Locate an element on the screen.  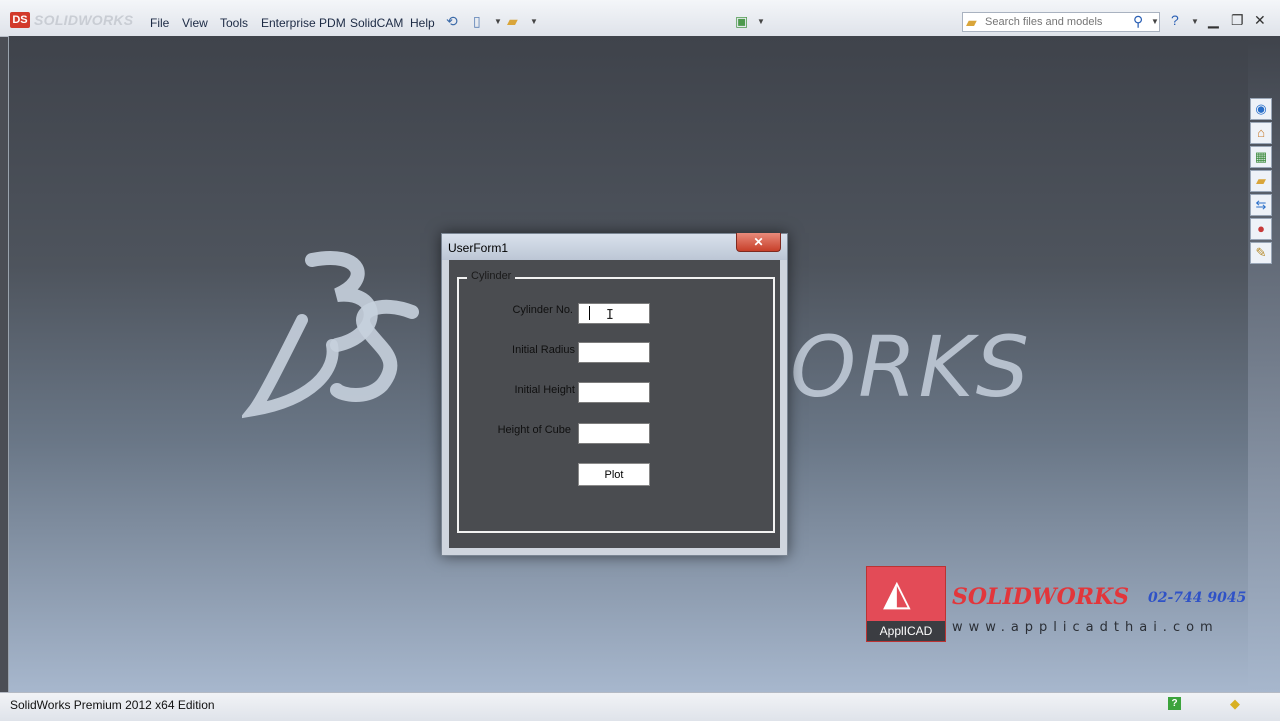
search-box: ▰ ⚲ ▼ is located at coordinates (1061, 22).